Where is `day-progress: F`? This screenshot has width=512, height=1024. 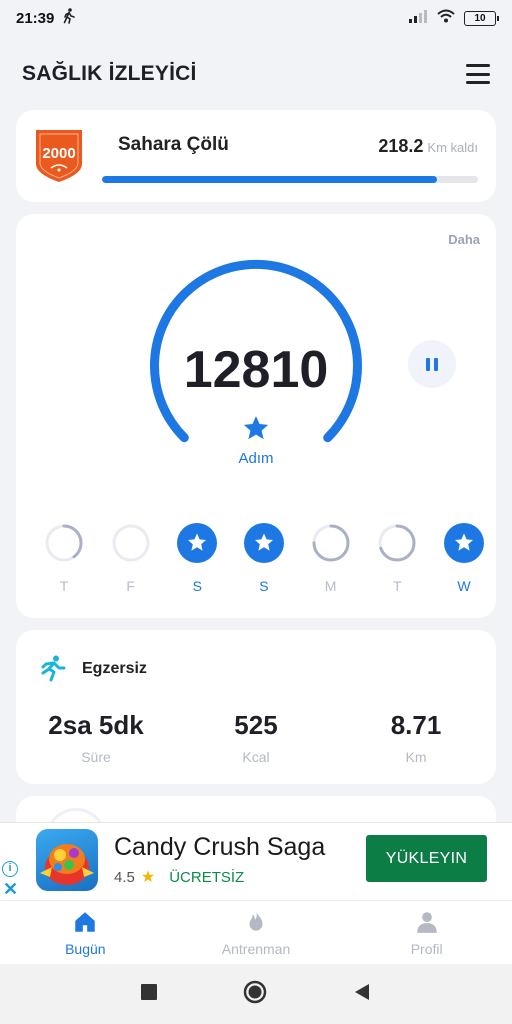 day-progress: F is located at coordinates (131, 558).